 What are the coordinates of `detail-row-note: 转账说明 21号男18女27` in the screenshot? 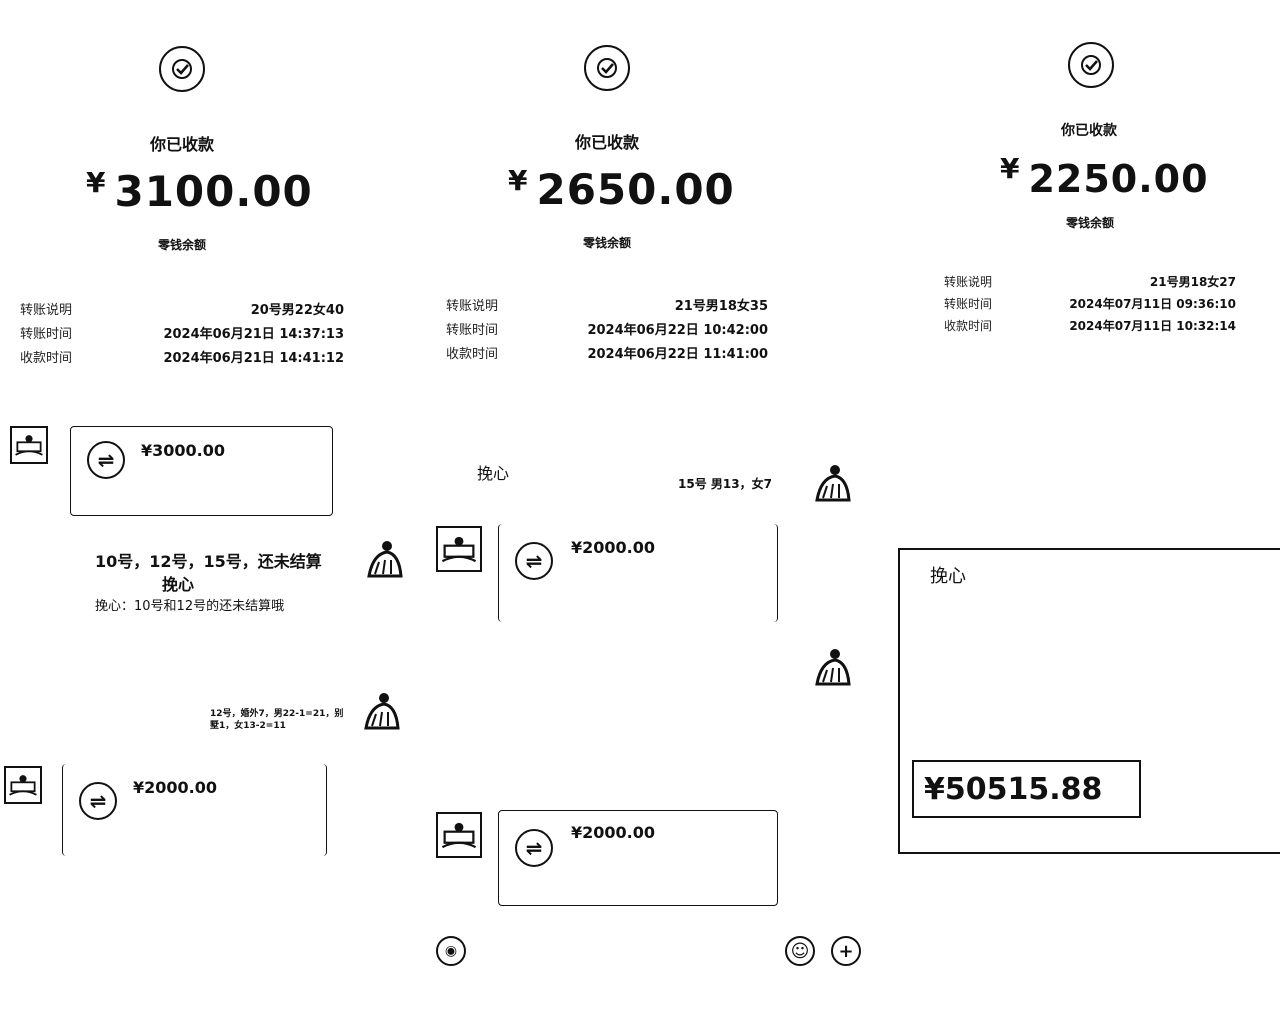 It's located at (1090, 281).